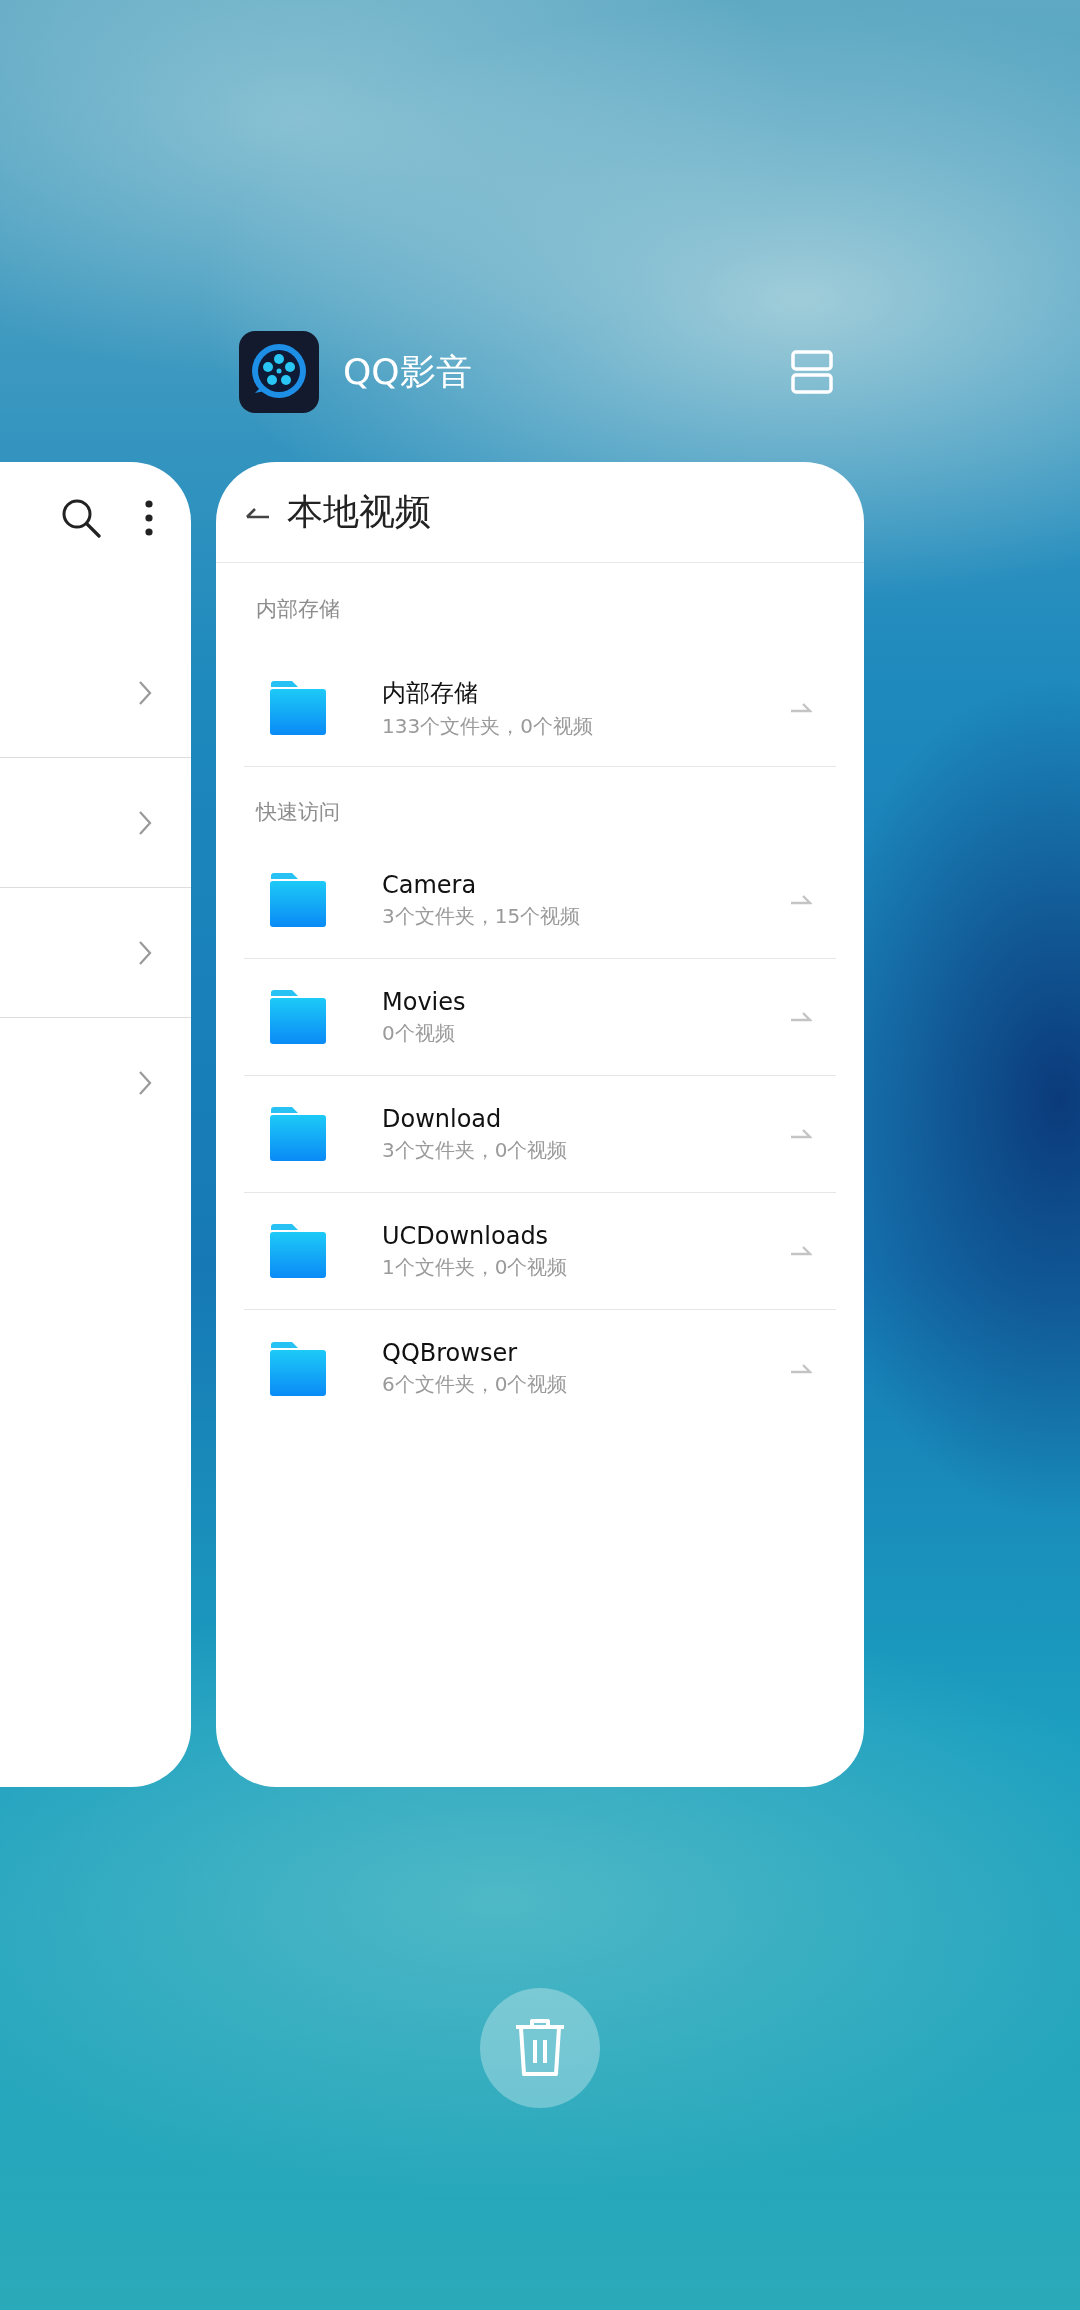 This screenshot has height=2310, width=1080. I want to click on folder-name: Camera, so click(430, 884).